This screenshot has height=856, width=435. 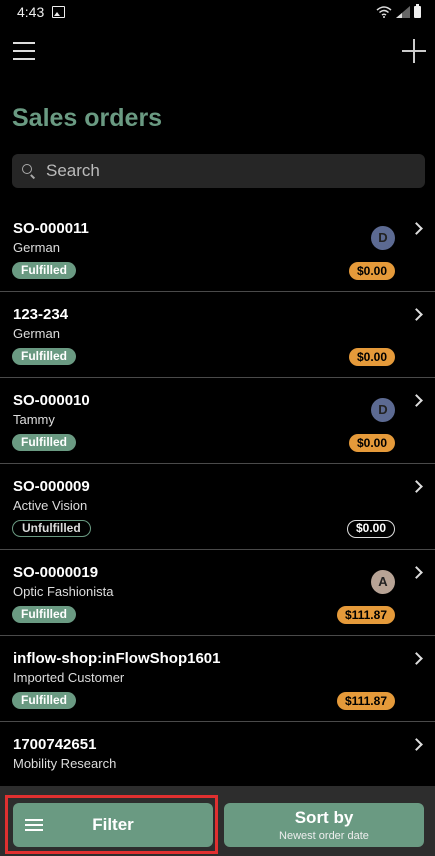 What do you see at coordinates (117, 658) in the screenshot?
I see `order-id: inflow-shop:inFlowShop1601` at bounding box center [117, 658].